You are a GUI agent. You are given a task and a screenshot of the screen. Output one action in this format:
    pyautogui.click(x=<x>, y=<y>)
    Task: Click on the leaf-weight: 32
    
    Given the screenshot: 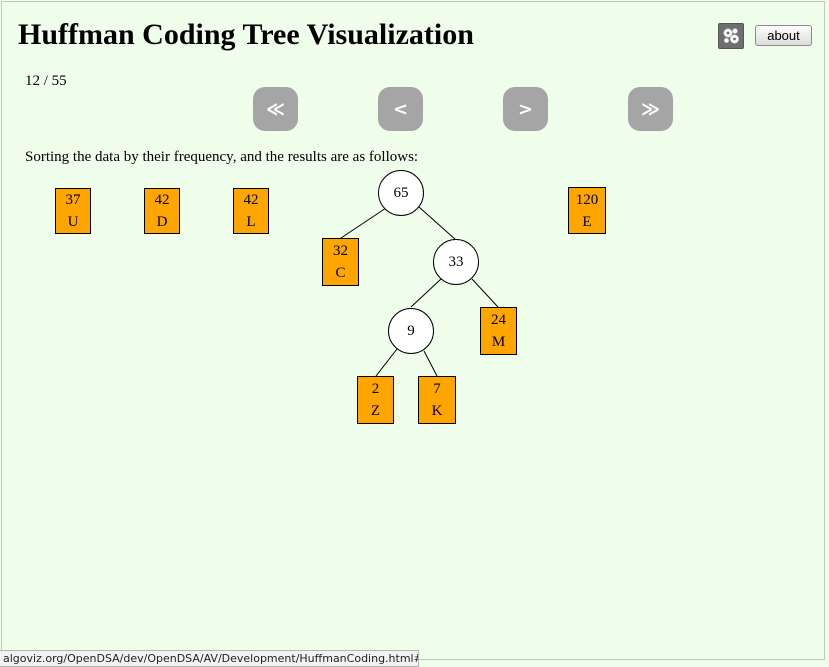 What is the action you would take?
    pyautogui.click(x=340, y=251)
    